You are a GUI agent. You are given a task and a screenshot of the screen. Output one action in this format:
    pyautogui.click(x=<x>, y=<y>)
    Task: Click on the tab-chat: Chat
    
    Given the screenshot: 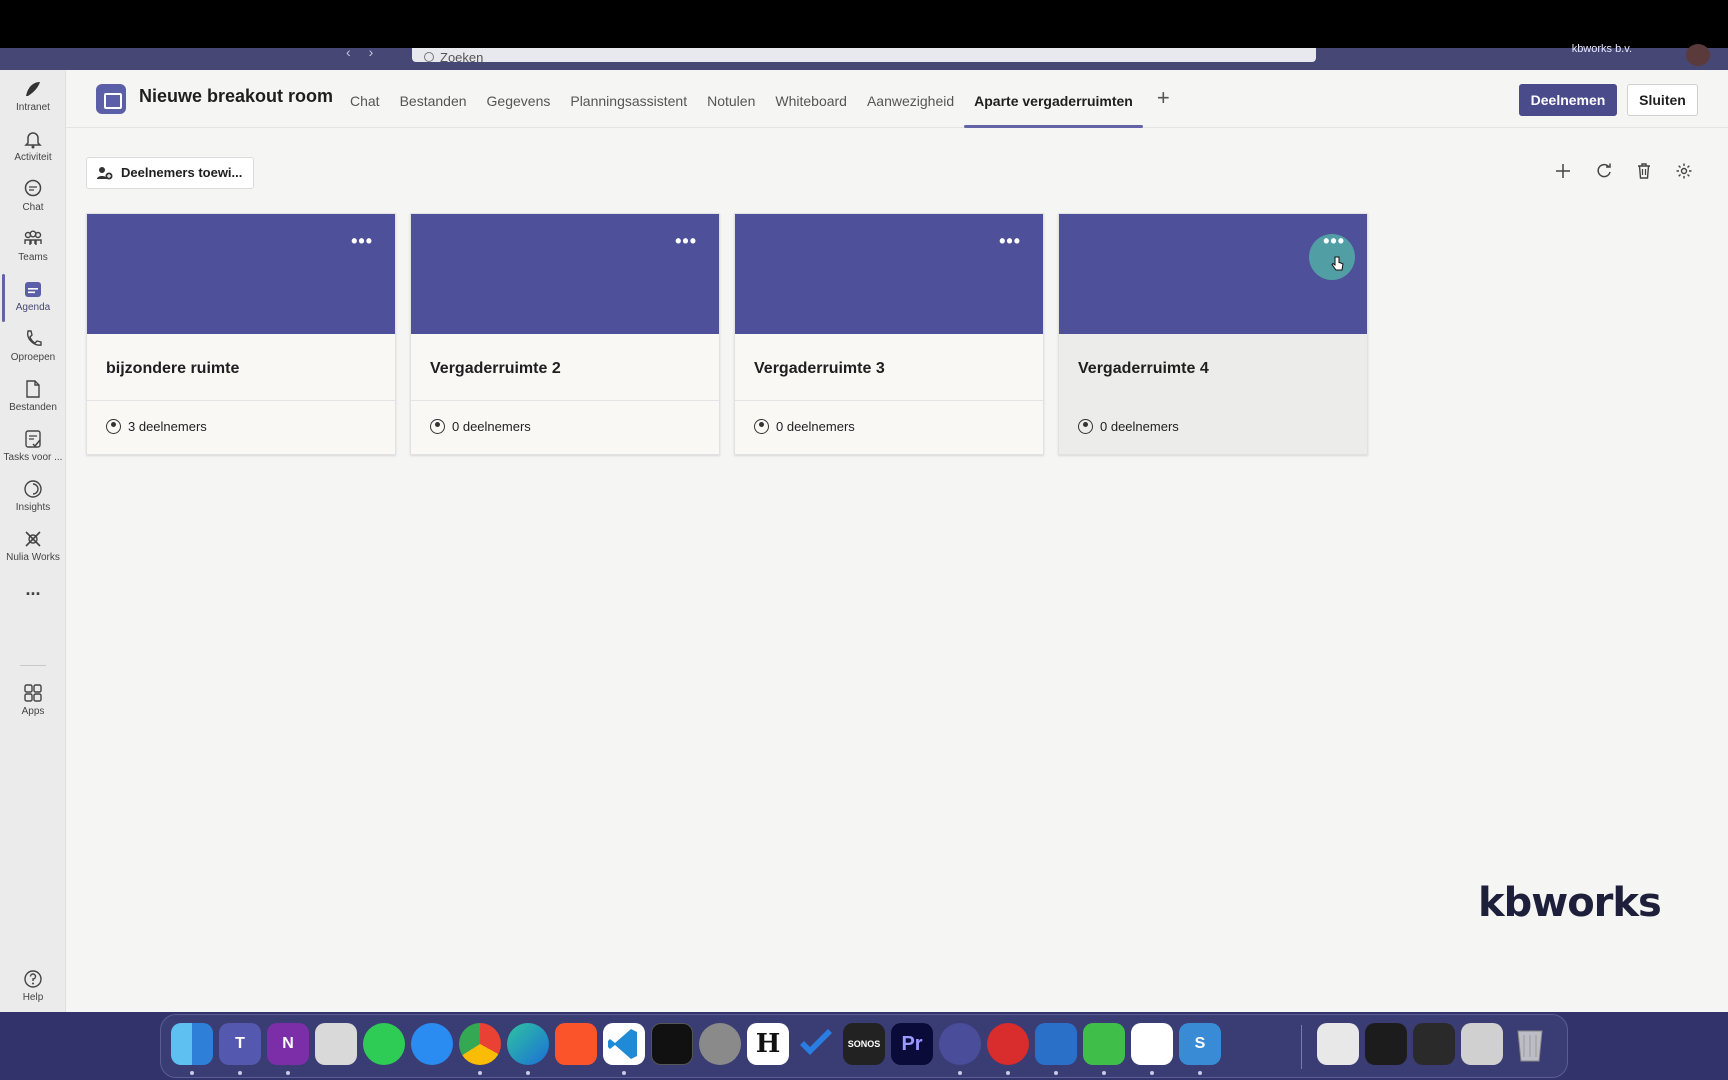 What is the action you would take?
    pyautogui.click(x=365, y=99)
    